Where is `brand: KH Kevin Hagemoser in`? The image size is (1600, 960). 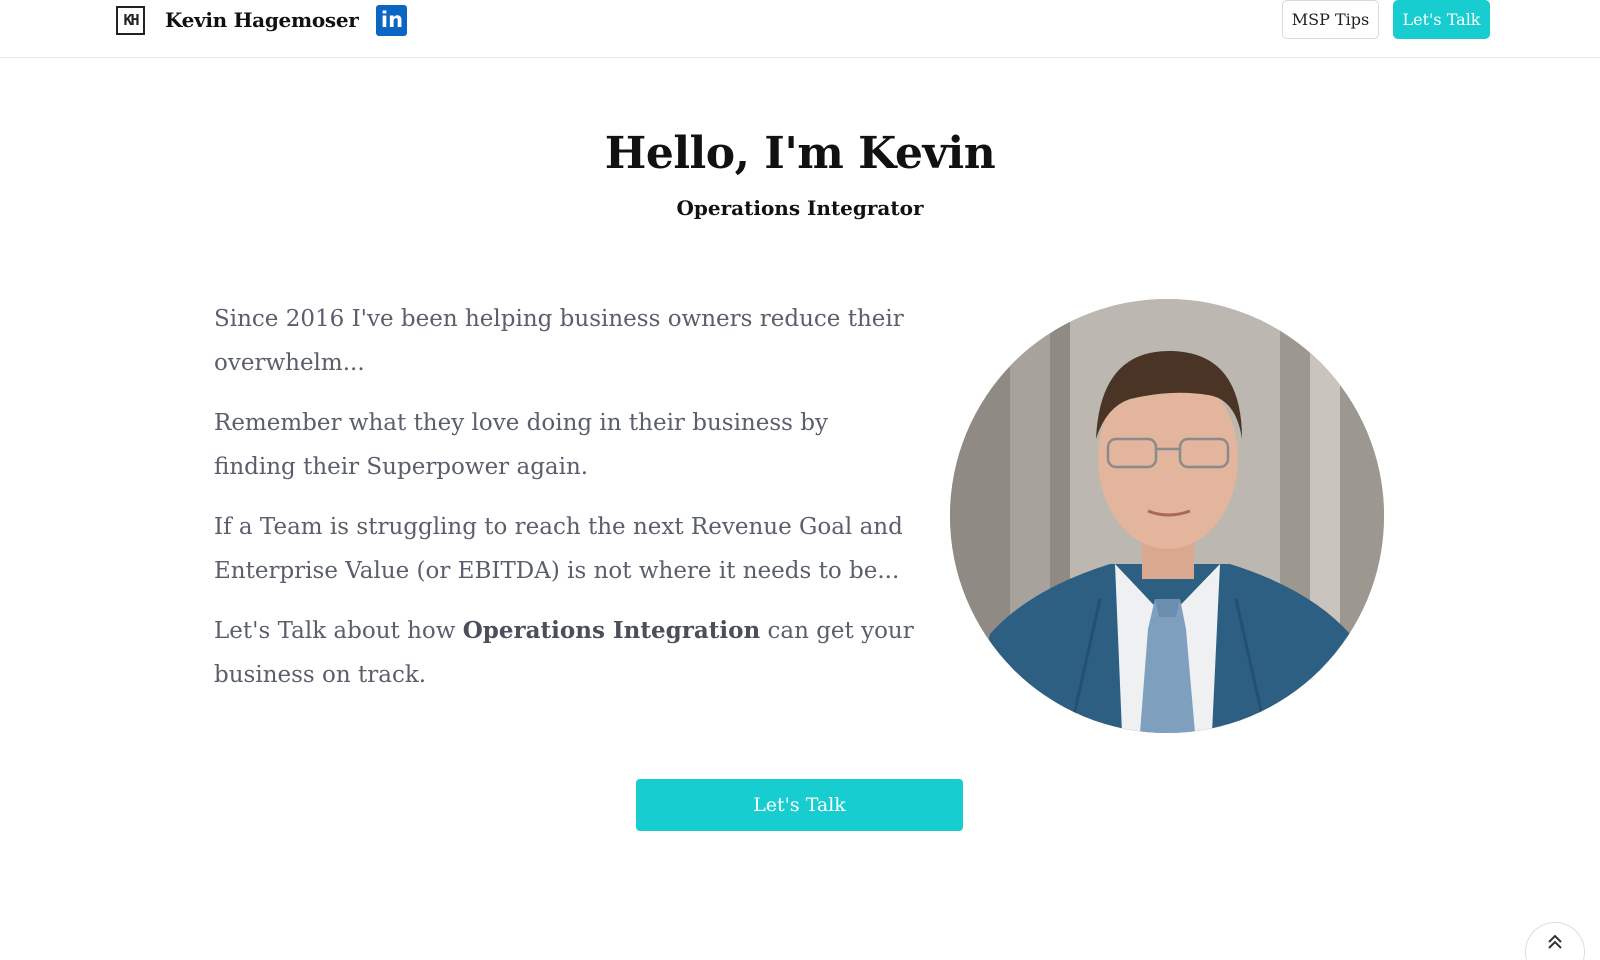 brand: KH Kevin Hagemoser in is located at coordinates (262, 20).